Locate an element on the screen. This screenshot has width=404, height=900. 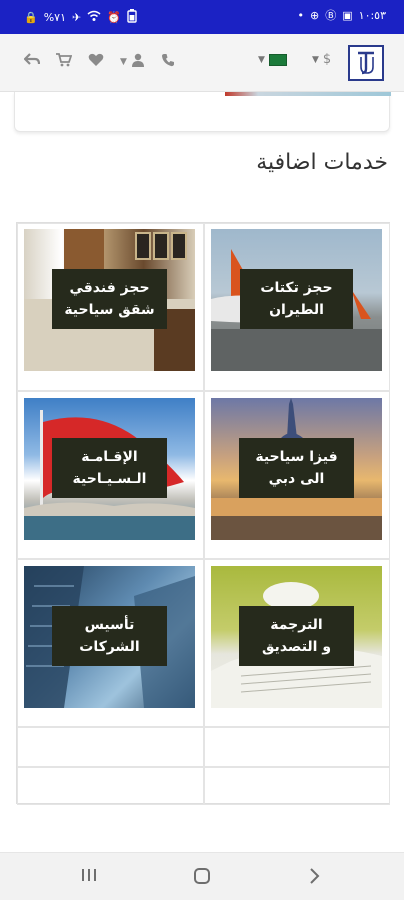
user-caret-icon: ▼ is located at coordinates (123, 62).